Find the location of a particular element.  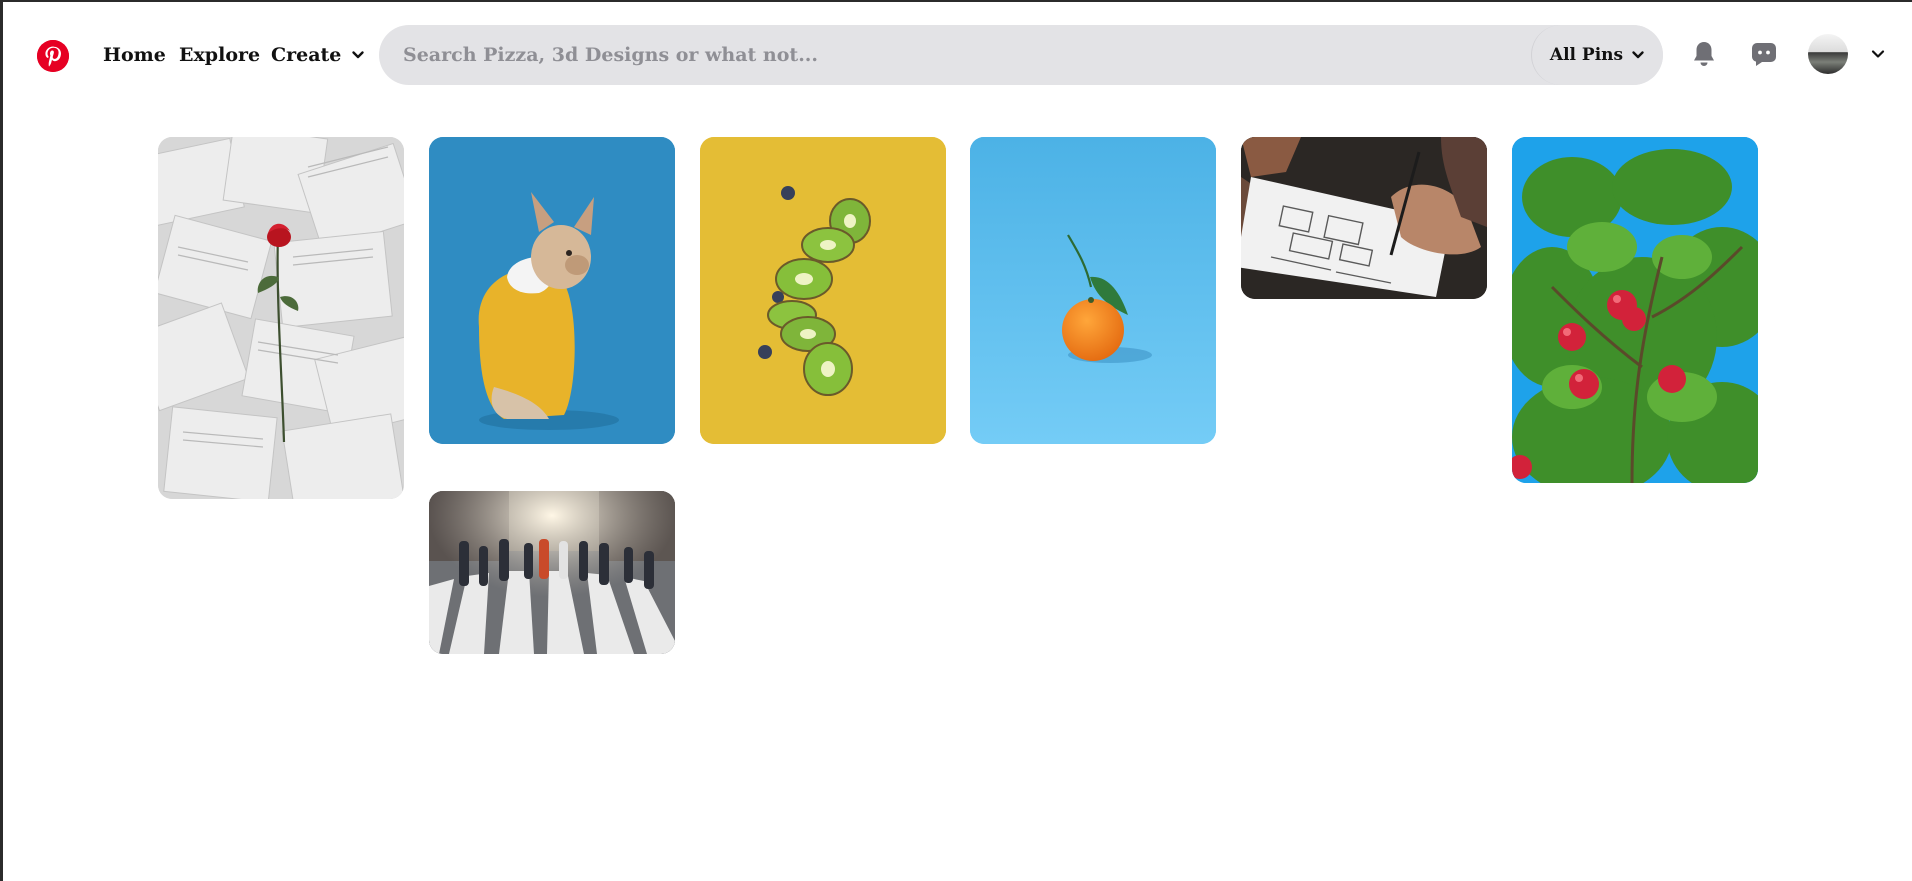

search-bar: All Pins is located at coordinates (1021, 55).